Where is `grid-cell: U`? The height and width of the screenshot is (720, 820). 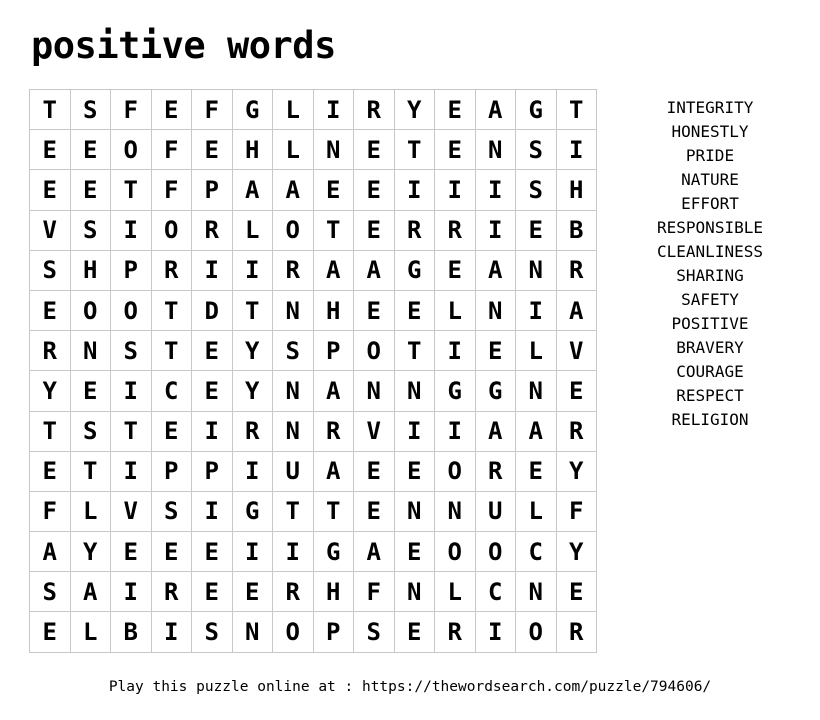 grid-cell: U is located at coordinates (495, 511).